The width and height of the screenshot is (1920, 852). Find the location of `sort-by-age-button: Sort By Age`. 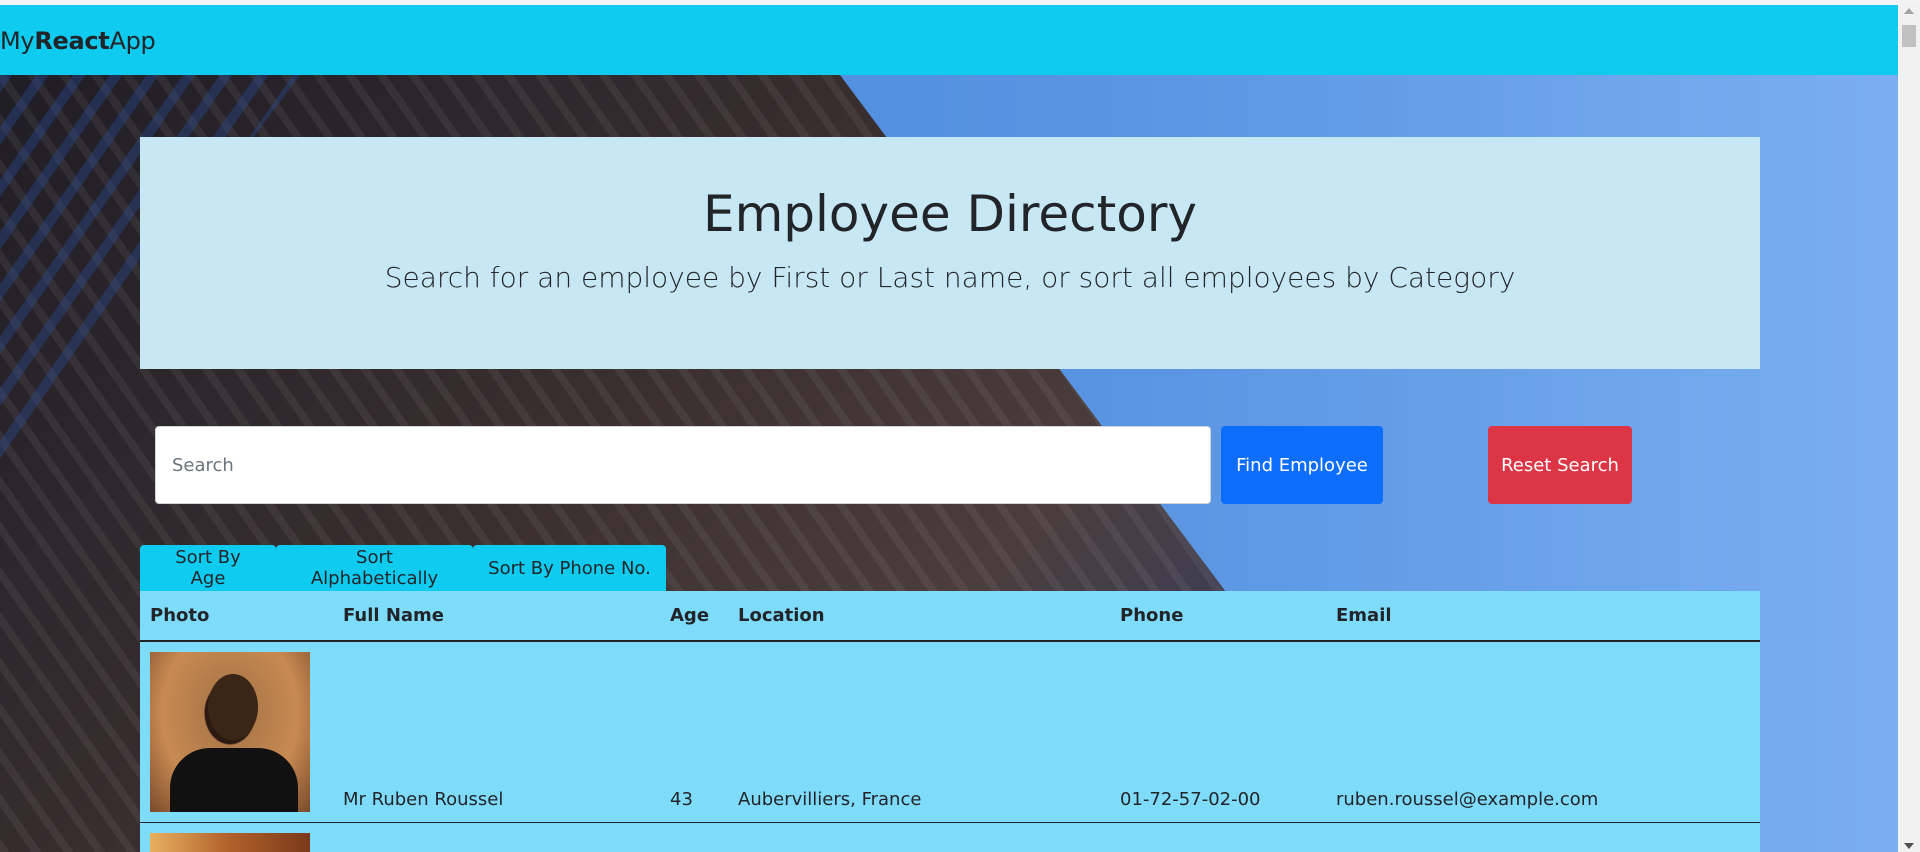

sort-by-age-button: Sort By Age is located at coordinates (208, 568).